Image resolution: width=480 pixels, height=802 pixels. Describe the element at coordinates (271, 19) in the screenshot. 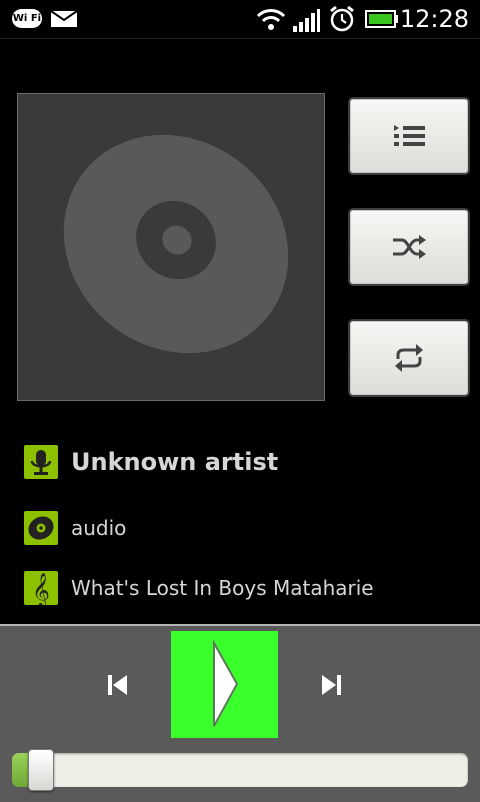

I see `wifi-signal-icon` at that location.